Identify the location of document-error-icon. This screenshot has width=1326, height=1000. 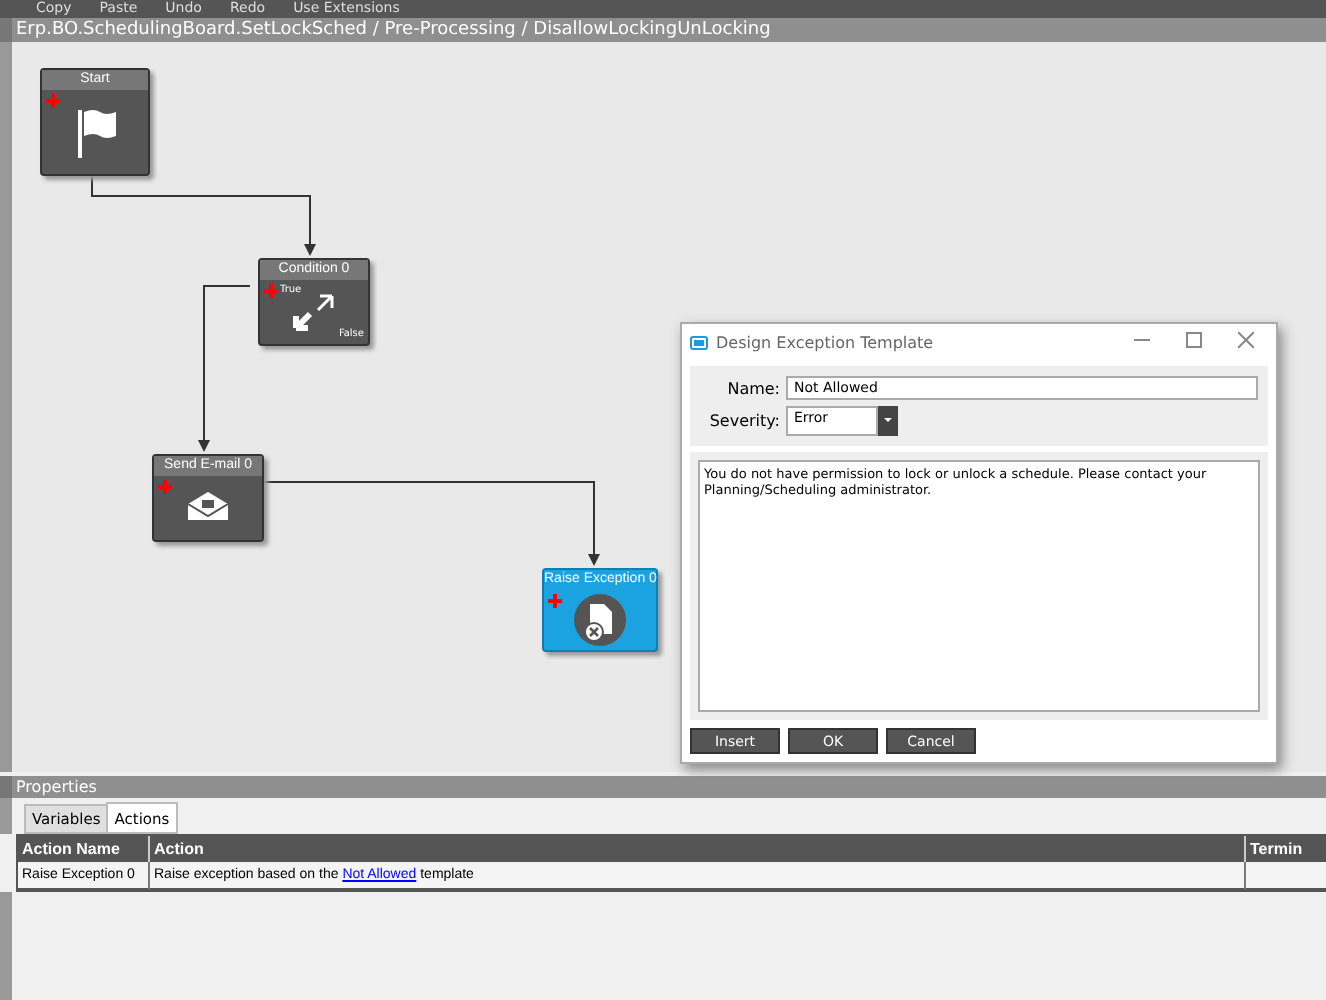
(600, 620).